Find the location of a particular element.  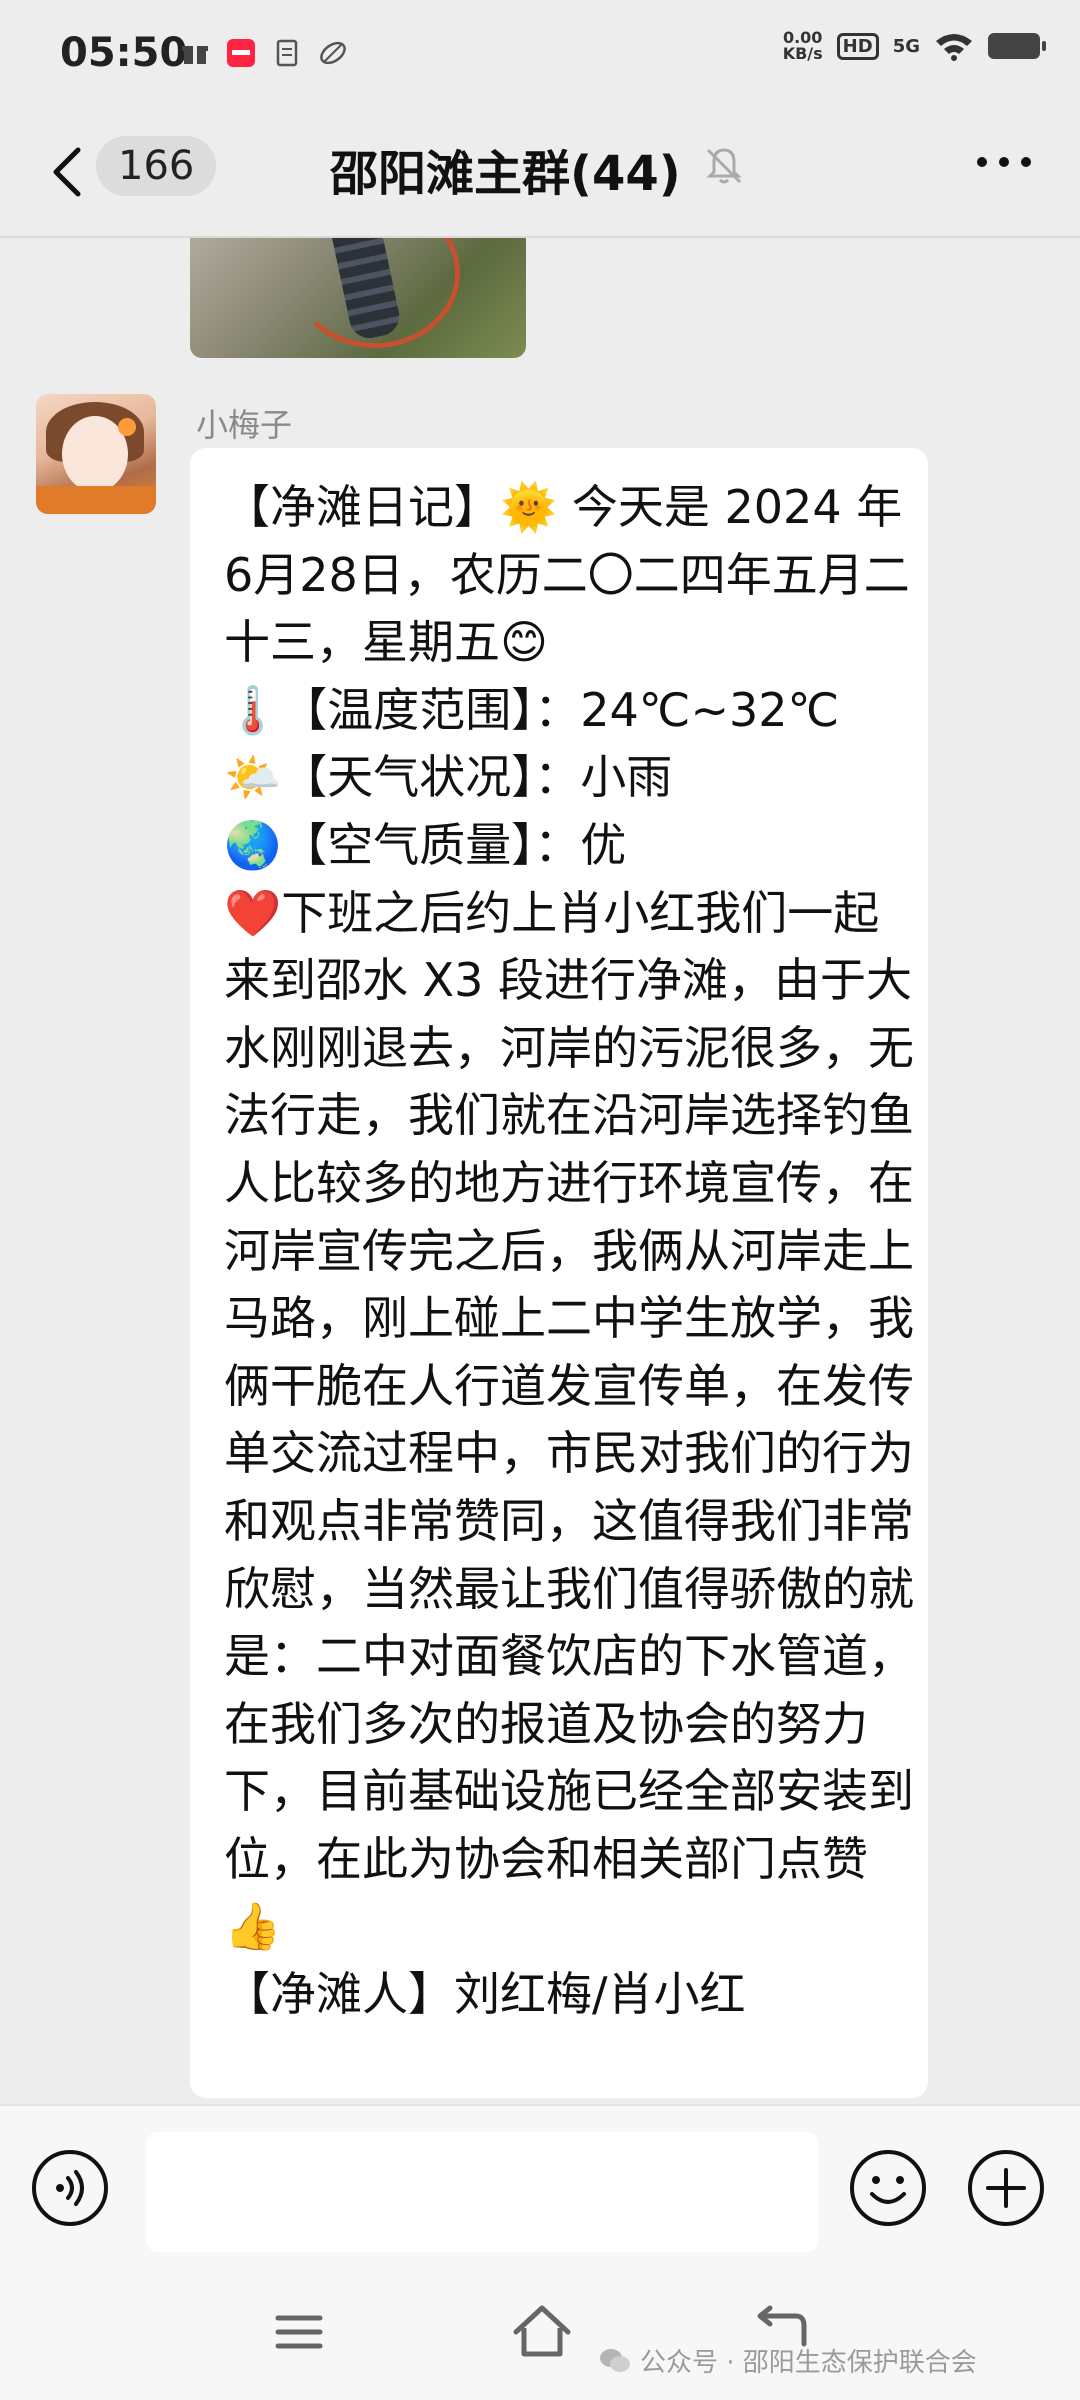

status-bar: 05:50 0.00 KB/s HD 5G is located at coordinates (540, 56).